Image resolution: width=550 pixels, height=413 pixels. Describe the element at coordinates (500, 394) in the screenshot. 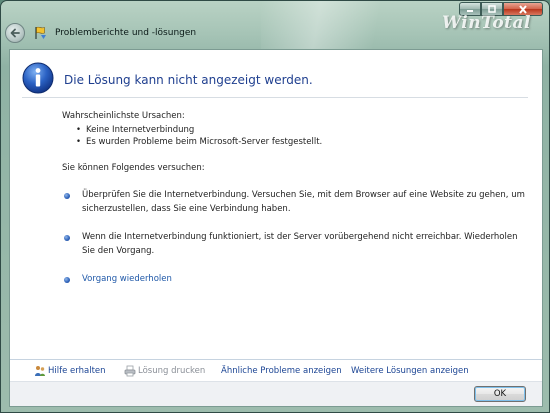

I see `ok-button: OK` at that location.